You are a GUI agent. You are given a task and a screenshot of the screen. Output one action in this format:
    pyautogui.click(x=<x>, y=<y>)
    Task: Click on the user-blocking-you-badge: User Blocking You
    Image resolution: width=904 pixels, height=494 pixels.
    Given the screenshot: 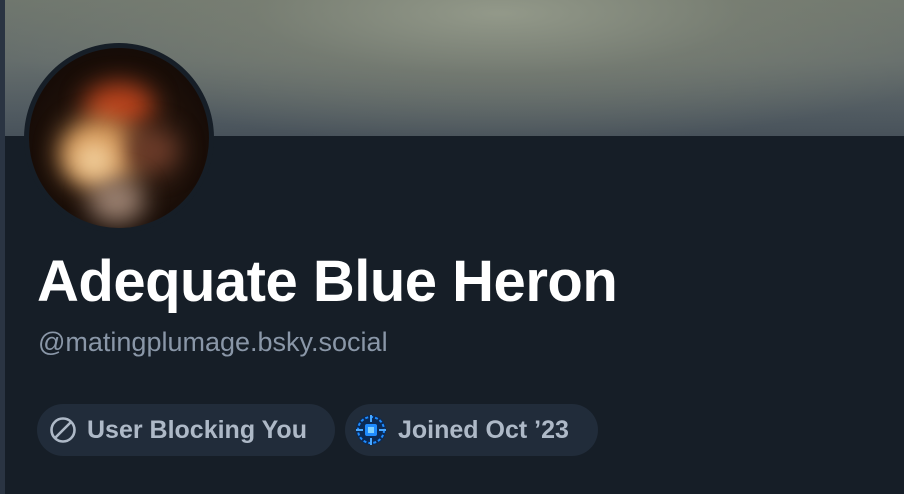 What is the action you would take?
    pyautogui.click(x=186, y=430)
    